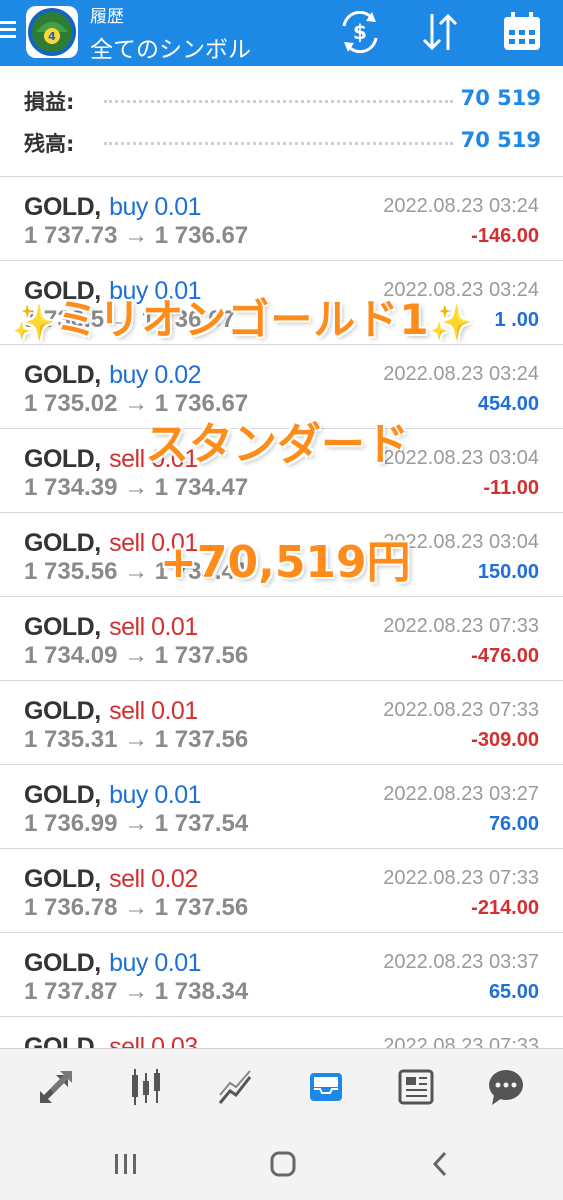 This screenshot has width=563, height=1200. I want to click on home-icon, so click(283, 1164).